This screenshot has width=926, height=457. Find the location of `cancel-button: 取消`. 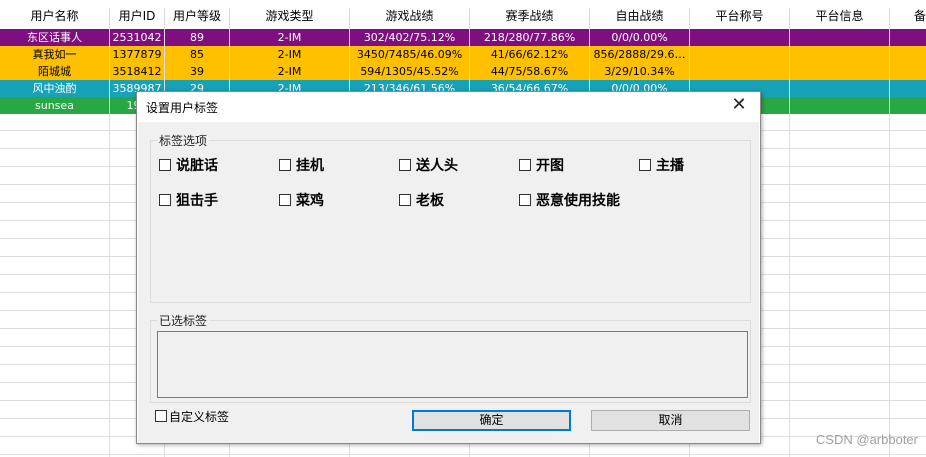

cancel-button: 取消 is located at coordinates (670, 420).